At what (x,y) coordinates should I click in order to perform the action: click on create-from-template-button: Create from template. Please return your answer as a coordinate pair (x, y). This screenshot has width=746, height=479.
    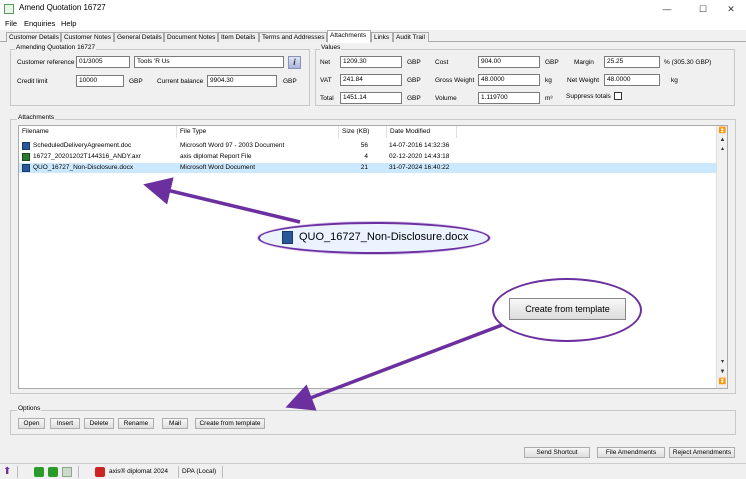
    Looking at the image, I should click on (230, 423).